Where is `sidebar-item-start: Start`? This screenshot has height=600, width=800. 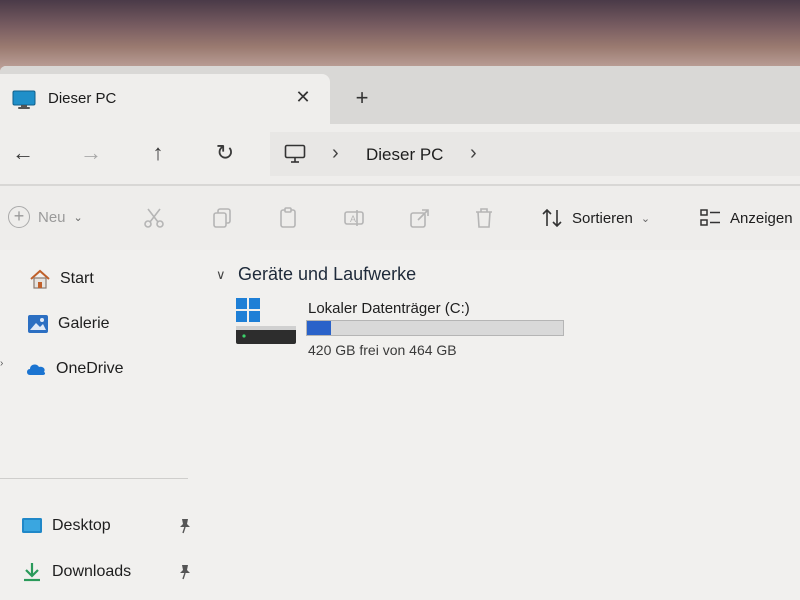
sidebar-item-start: Start is located at coordinates (61, 279).